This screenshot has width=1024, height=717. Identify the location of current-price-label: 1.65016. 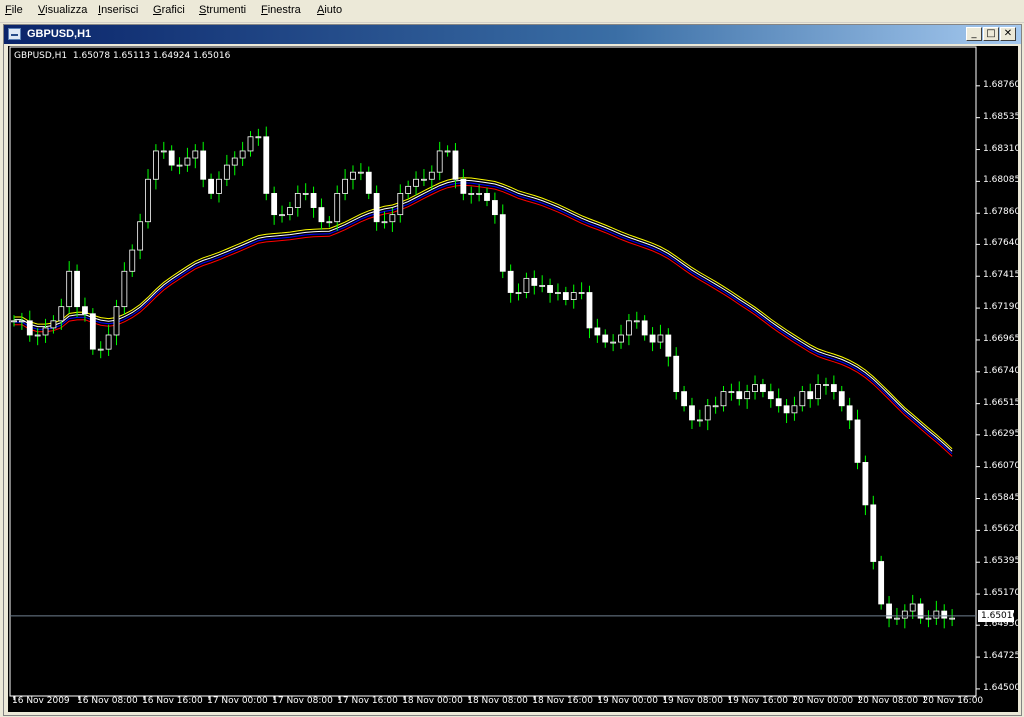
(998, 615).